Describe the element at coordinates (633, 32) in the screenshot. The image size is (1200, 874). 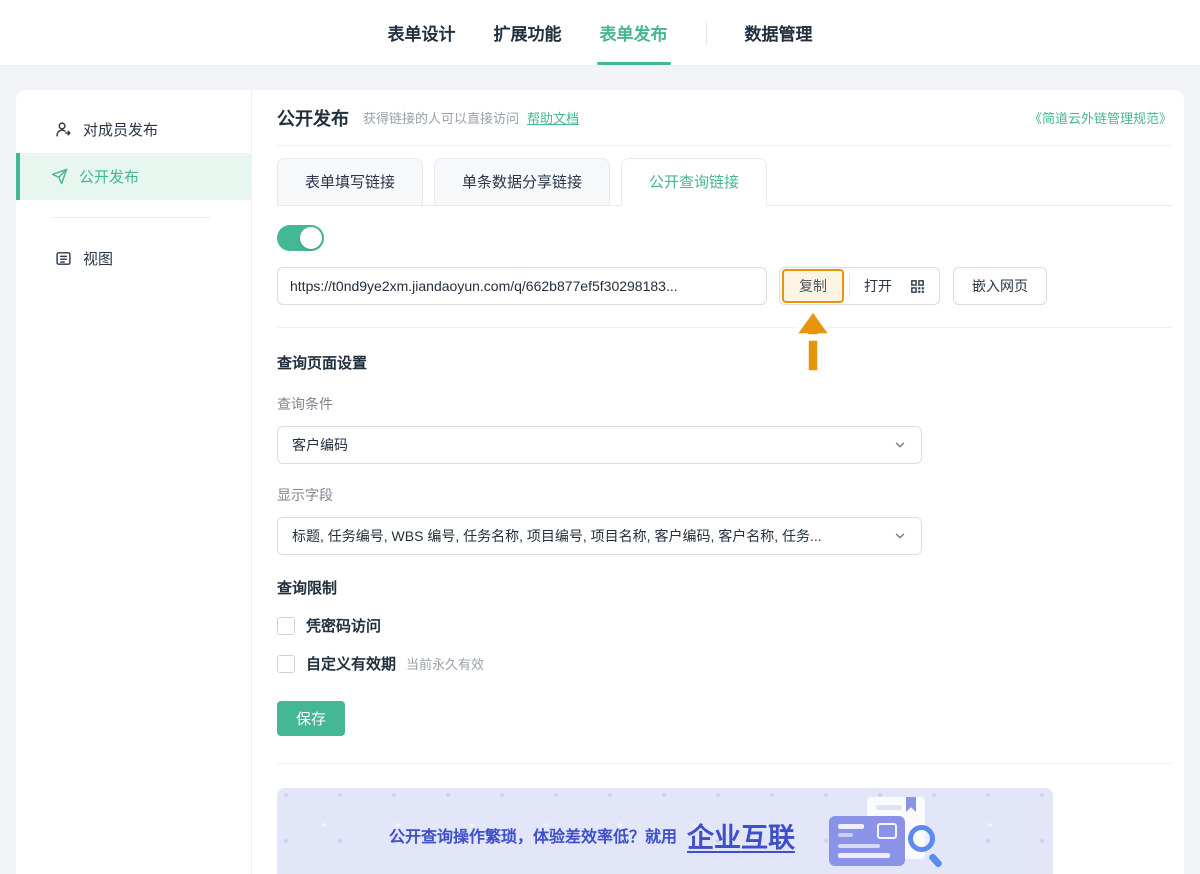
I see `tab-form-publish: 表单发布` at that location.